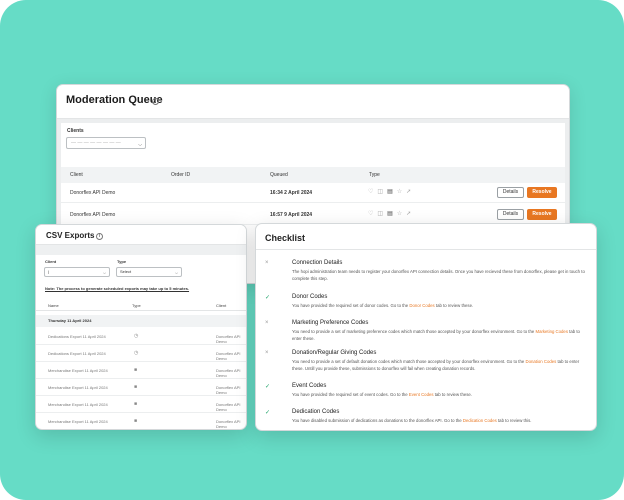 This screenshot has height=500, width=624. I want to click on client-select-value: |, so click(49, 271).